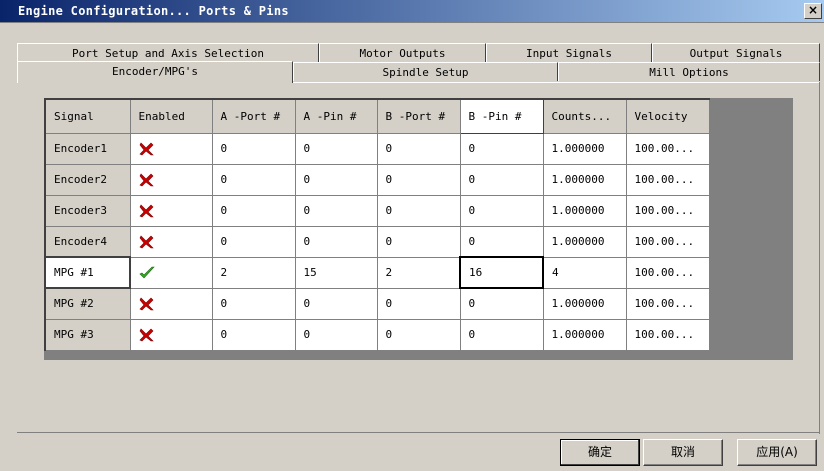 This screenshot has height=471, width=824. Describe the element at coordinates (600, 452) in the screenshot. I see `ok-button: 确定` at that location.